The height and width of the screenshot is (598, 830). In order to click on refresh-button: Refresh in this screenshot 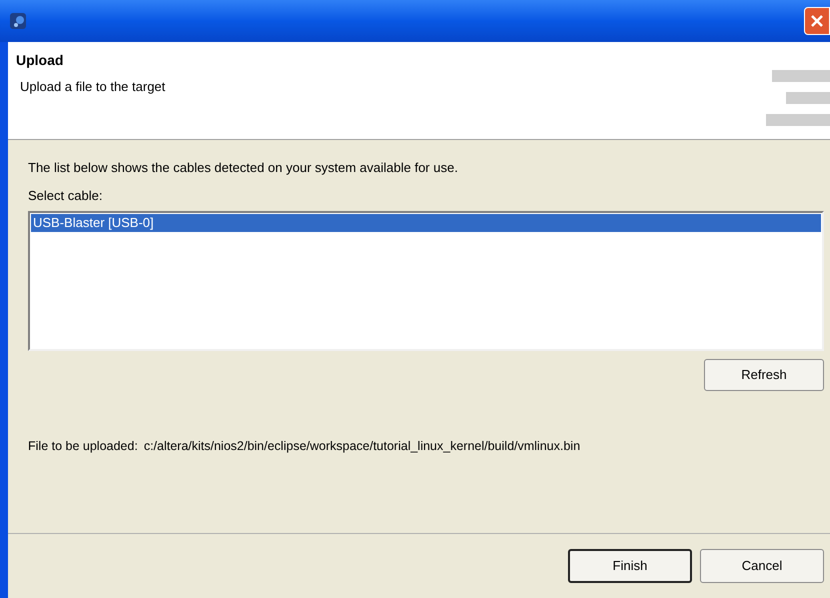, I will do `click(764, 375)`.